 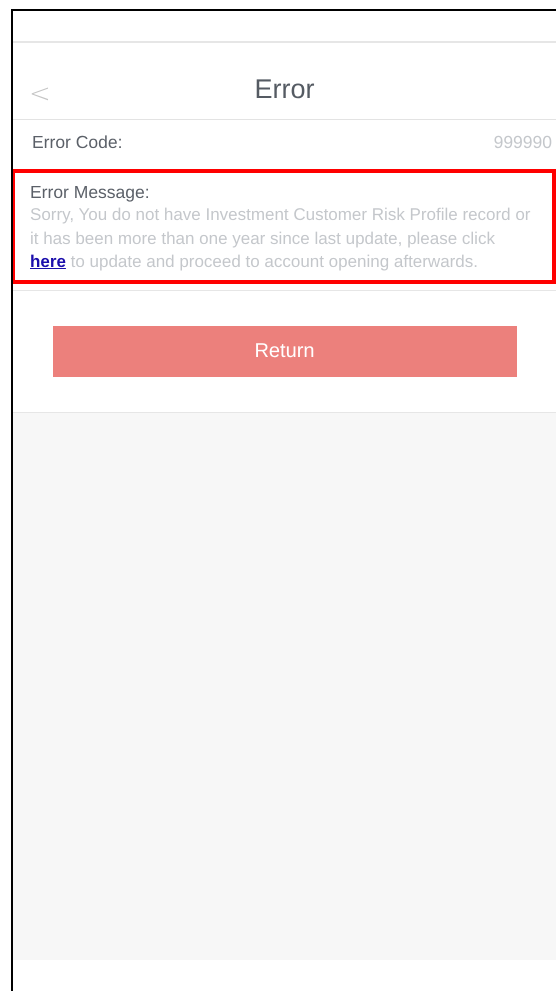 What do you see at coordinates (40, 94) in the screenshot?
I see `back-button: <` at bounding box center [40, 94].